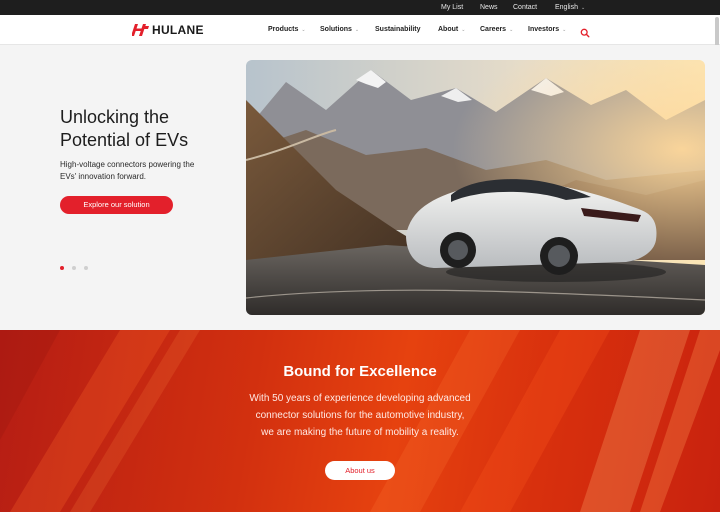 The height and width of the screenshot is (512, 720). I want to click on nav-item-sustainability: Sustainability, so click(398, 30).